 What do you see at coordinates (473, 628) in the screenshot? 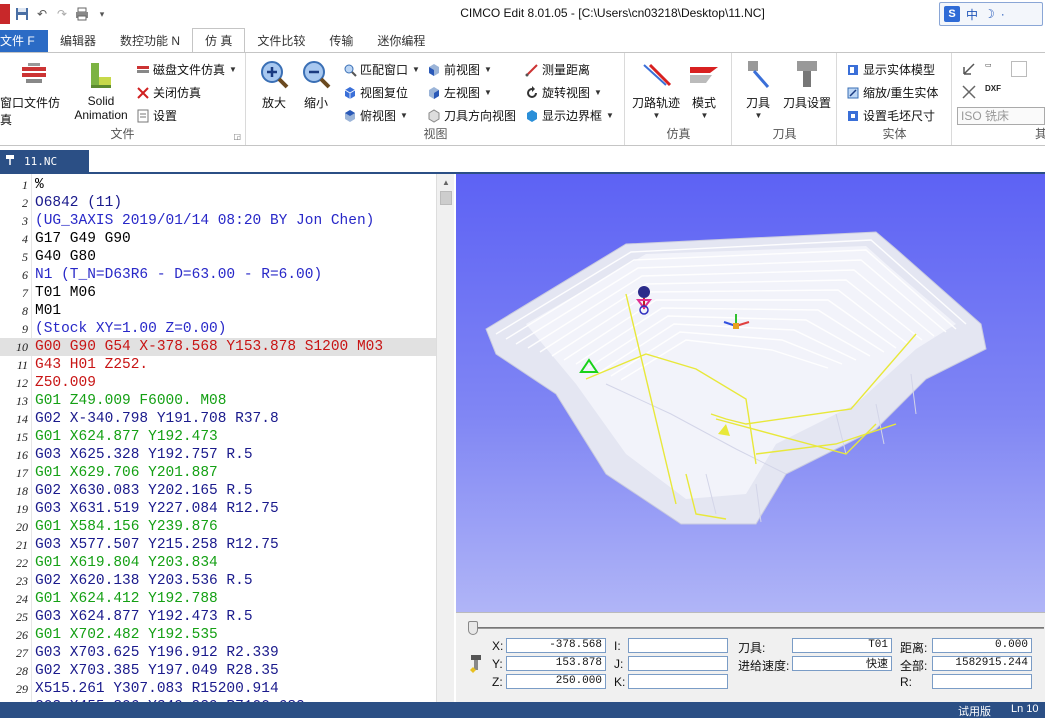
I see `slider-knob` at bounding box center [473, 628].